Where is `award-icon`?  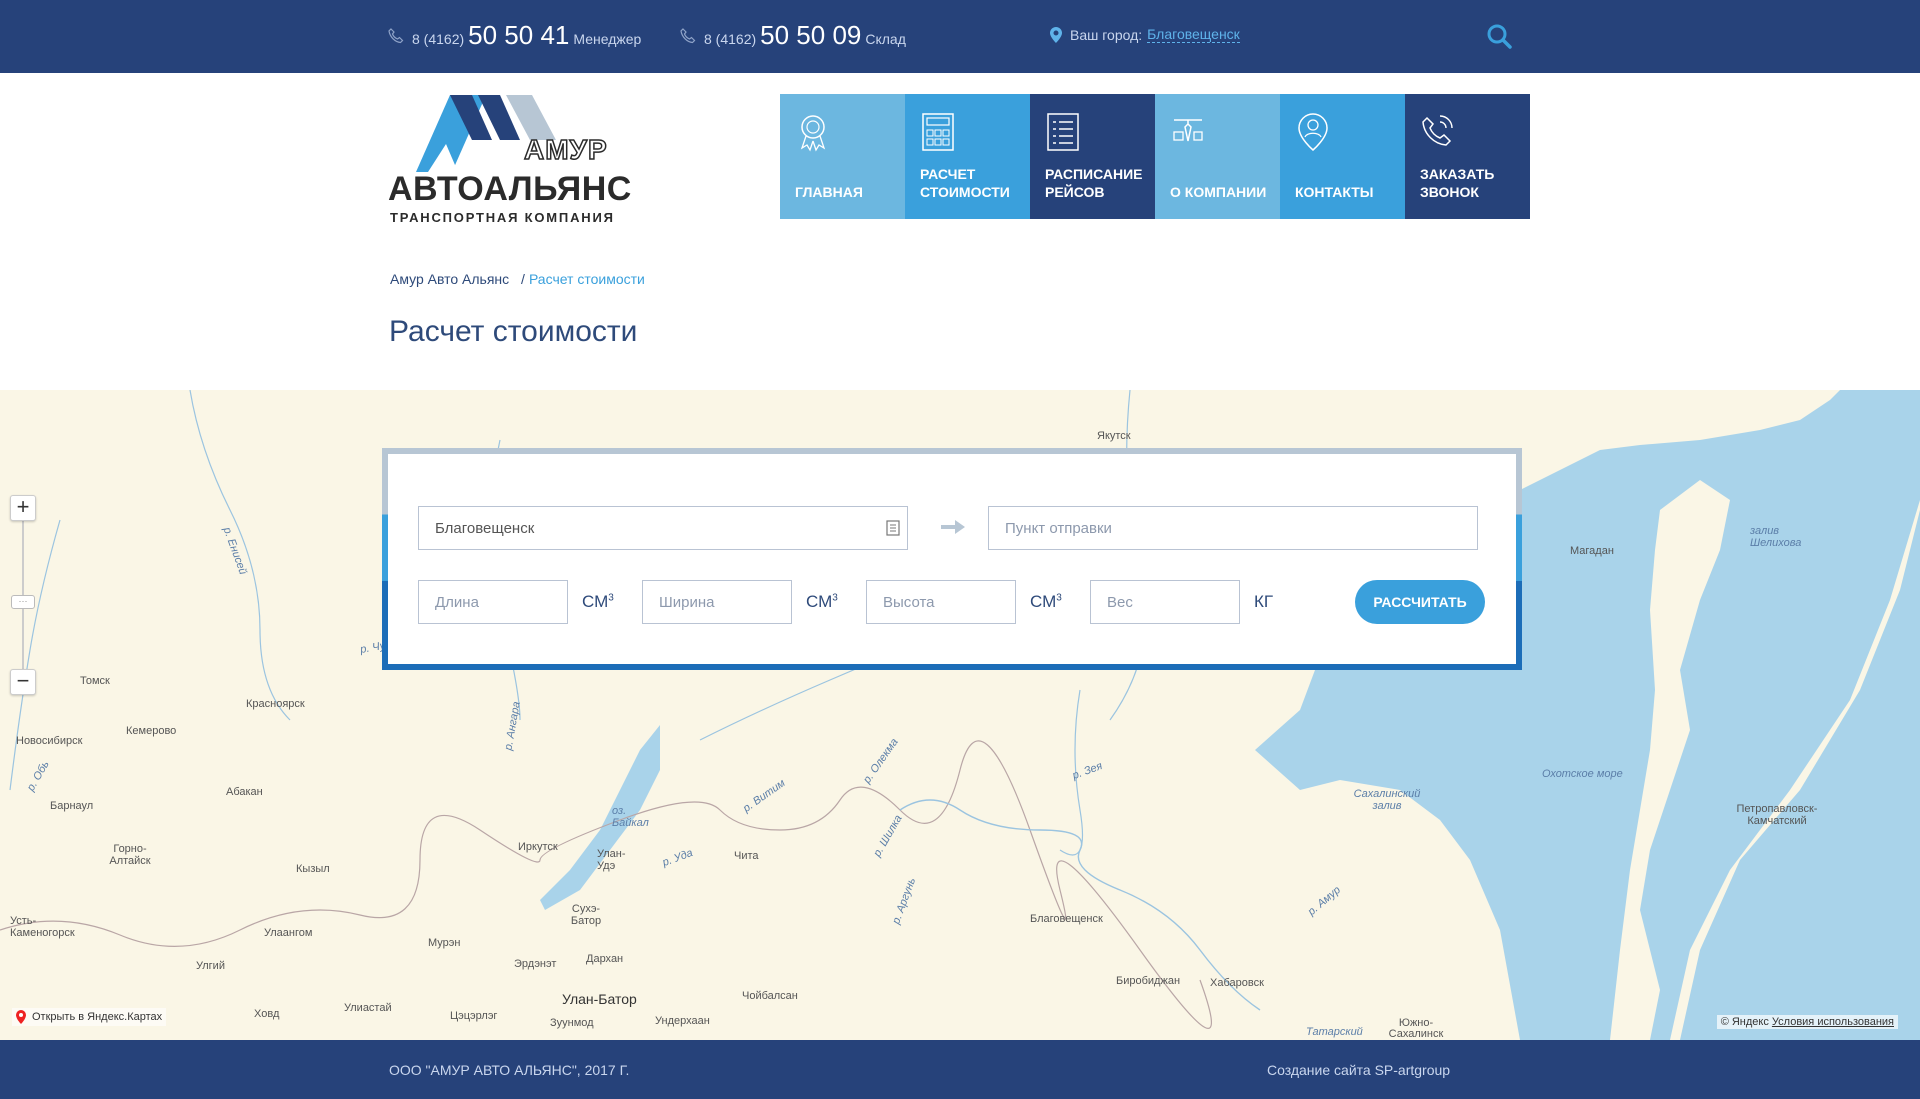
award-icon is located at coordinates (813, 133).